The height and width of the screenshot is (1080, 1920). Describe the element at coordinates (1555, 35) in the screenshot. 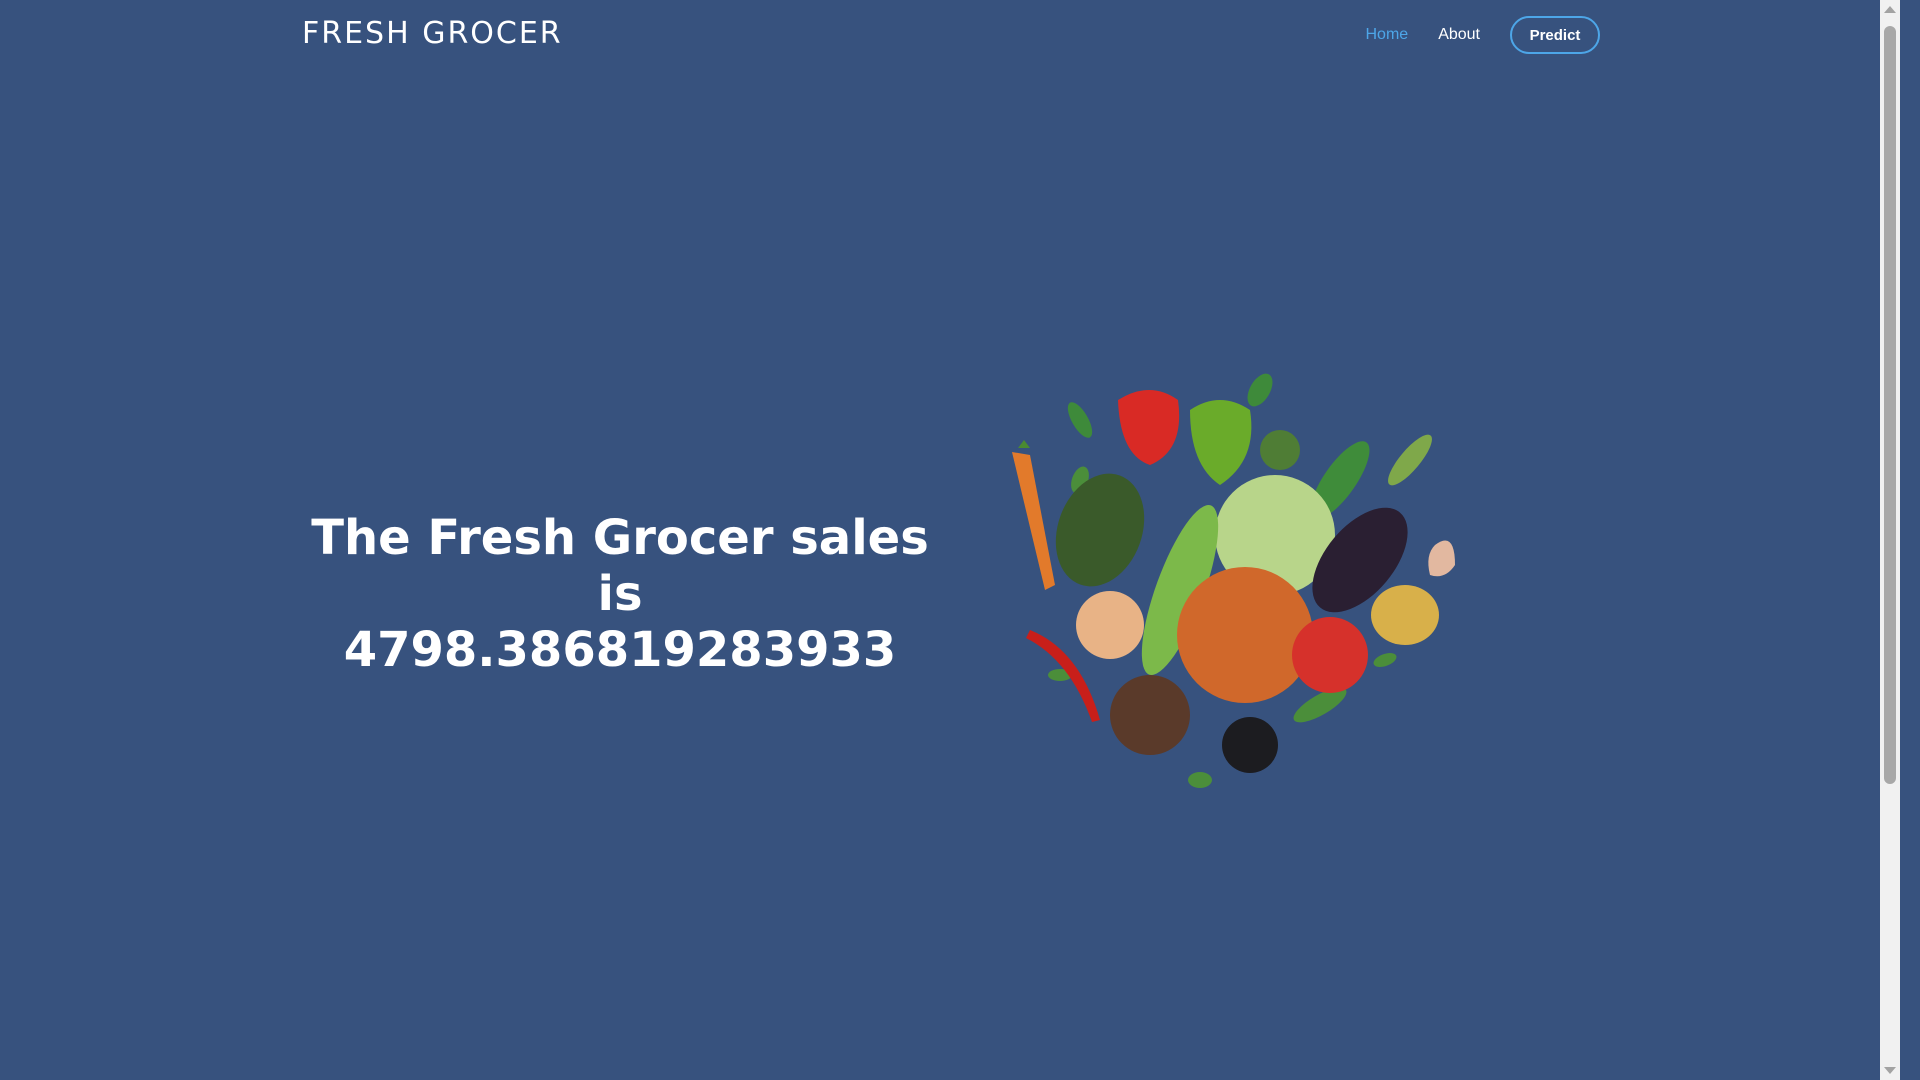

I see `predict-button: Predict` at that location.